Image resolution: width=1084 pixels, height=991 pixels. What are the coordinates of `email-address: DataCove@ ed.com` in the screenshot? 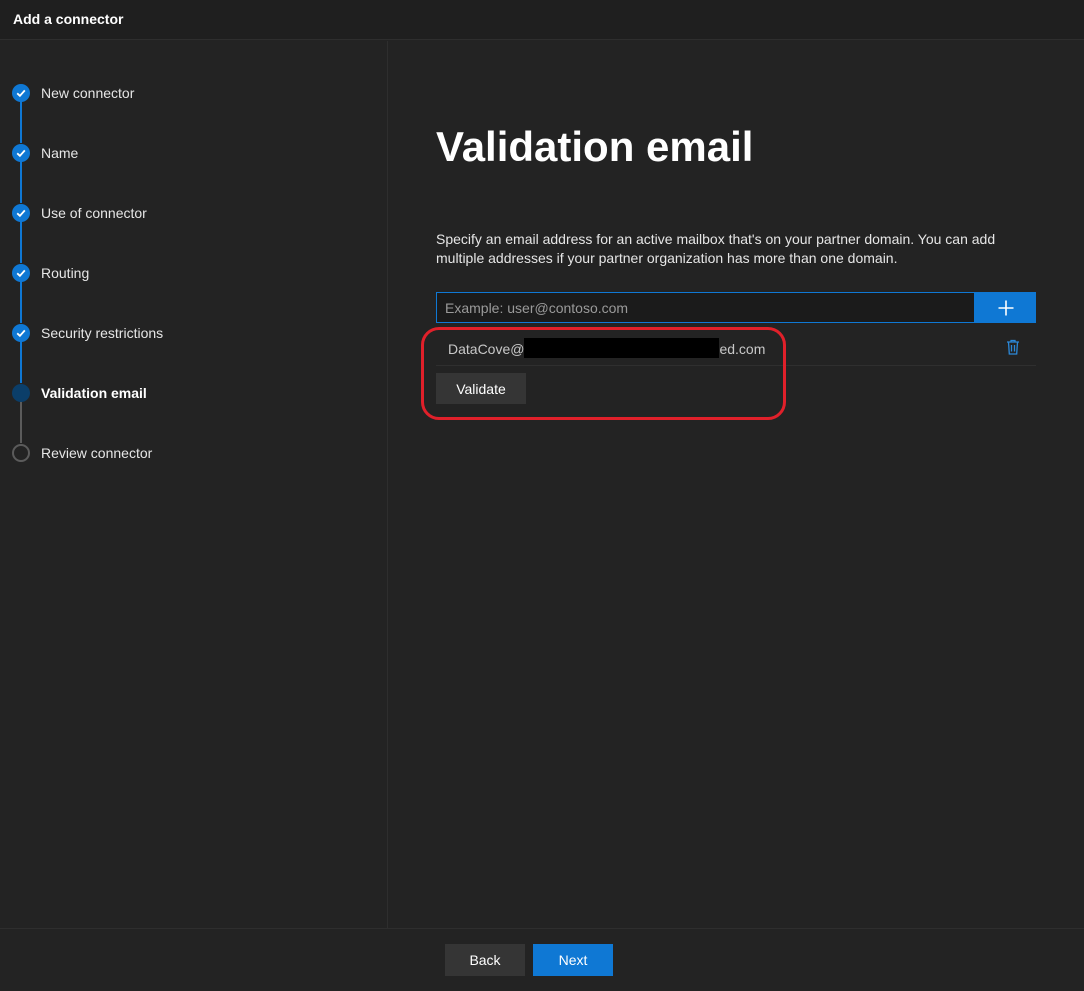 It's located at (606, 348).